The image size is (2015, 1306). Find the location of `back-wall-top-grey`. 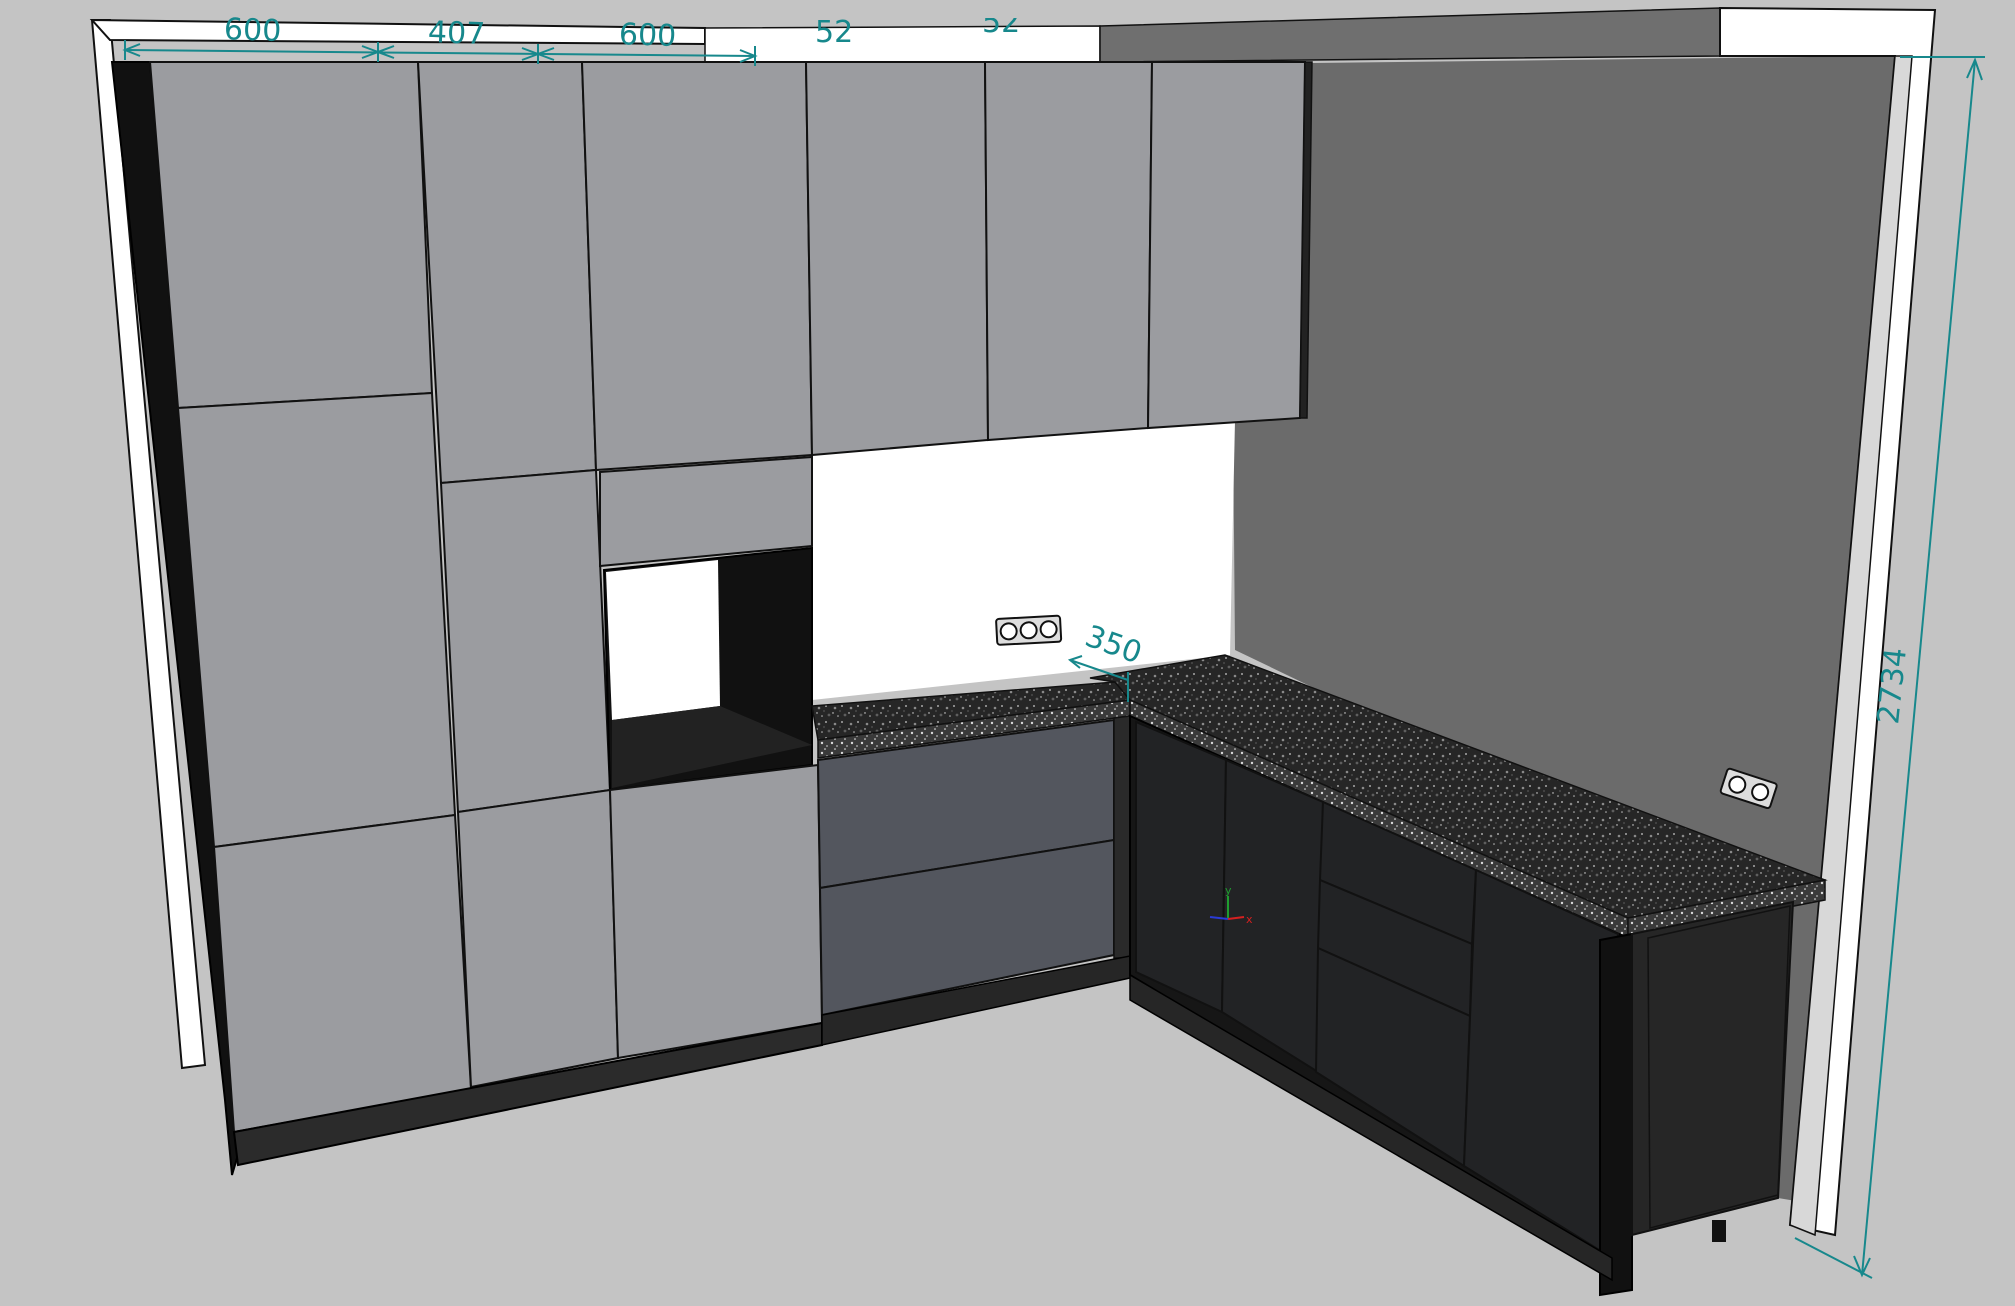

back-wall-top-grey is located at coordinates (1410, 35).